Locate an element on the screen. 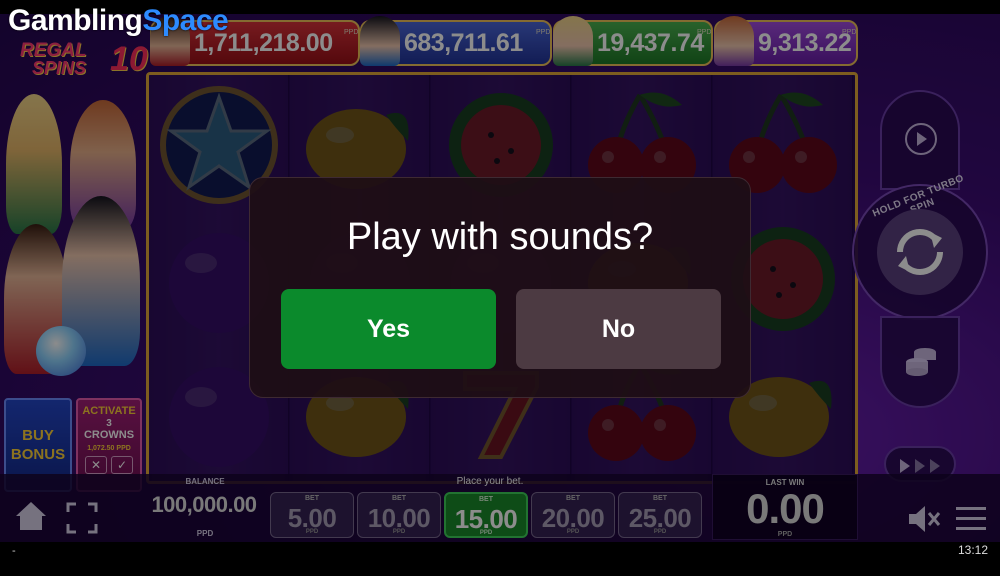 The width and height of the screenshot is (1000, 576). status-time: 13:12 is located at coordinates (972, 550).